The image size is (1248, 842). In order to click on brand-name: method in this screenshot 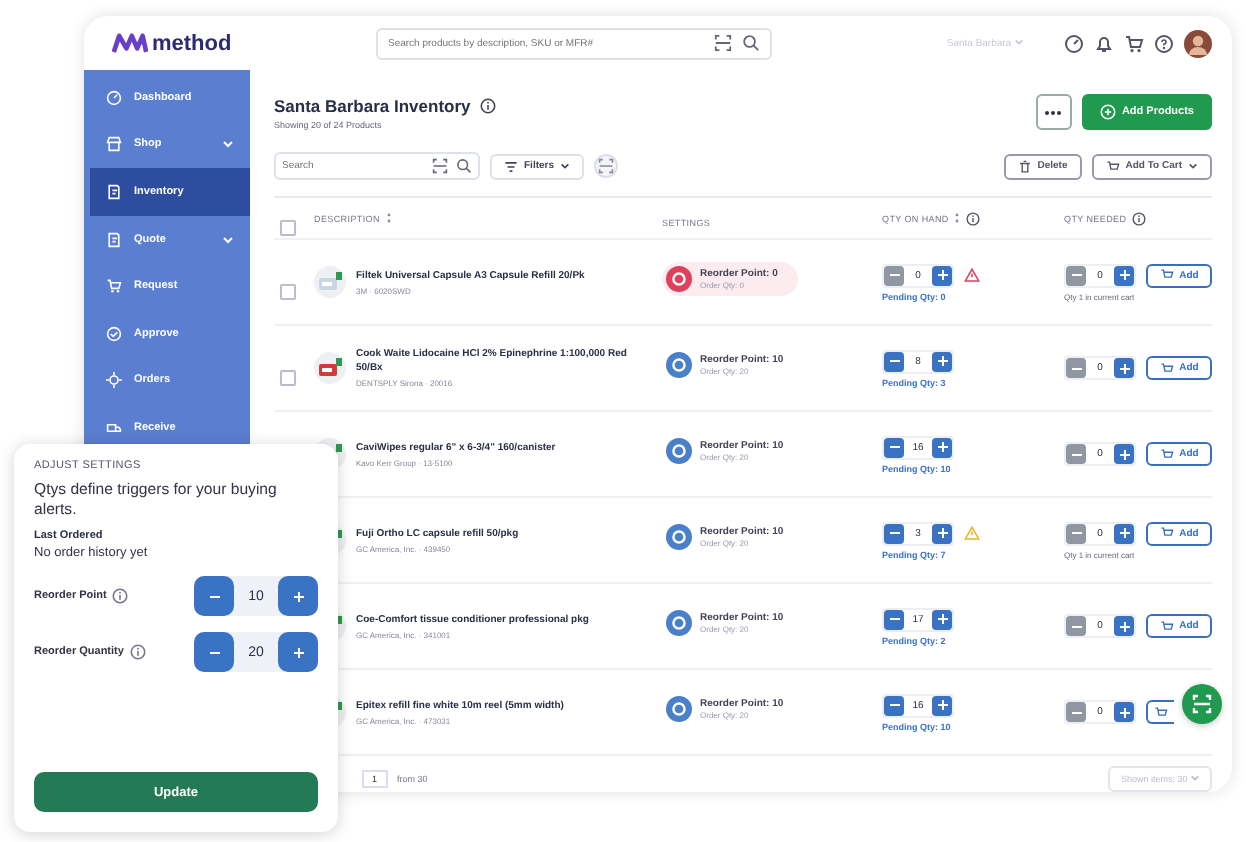, I will do `click(192, 43)`.